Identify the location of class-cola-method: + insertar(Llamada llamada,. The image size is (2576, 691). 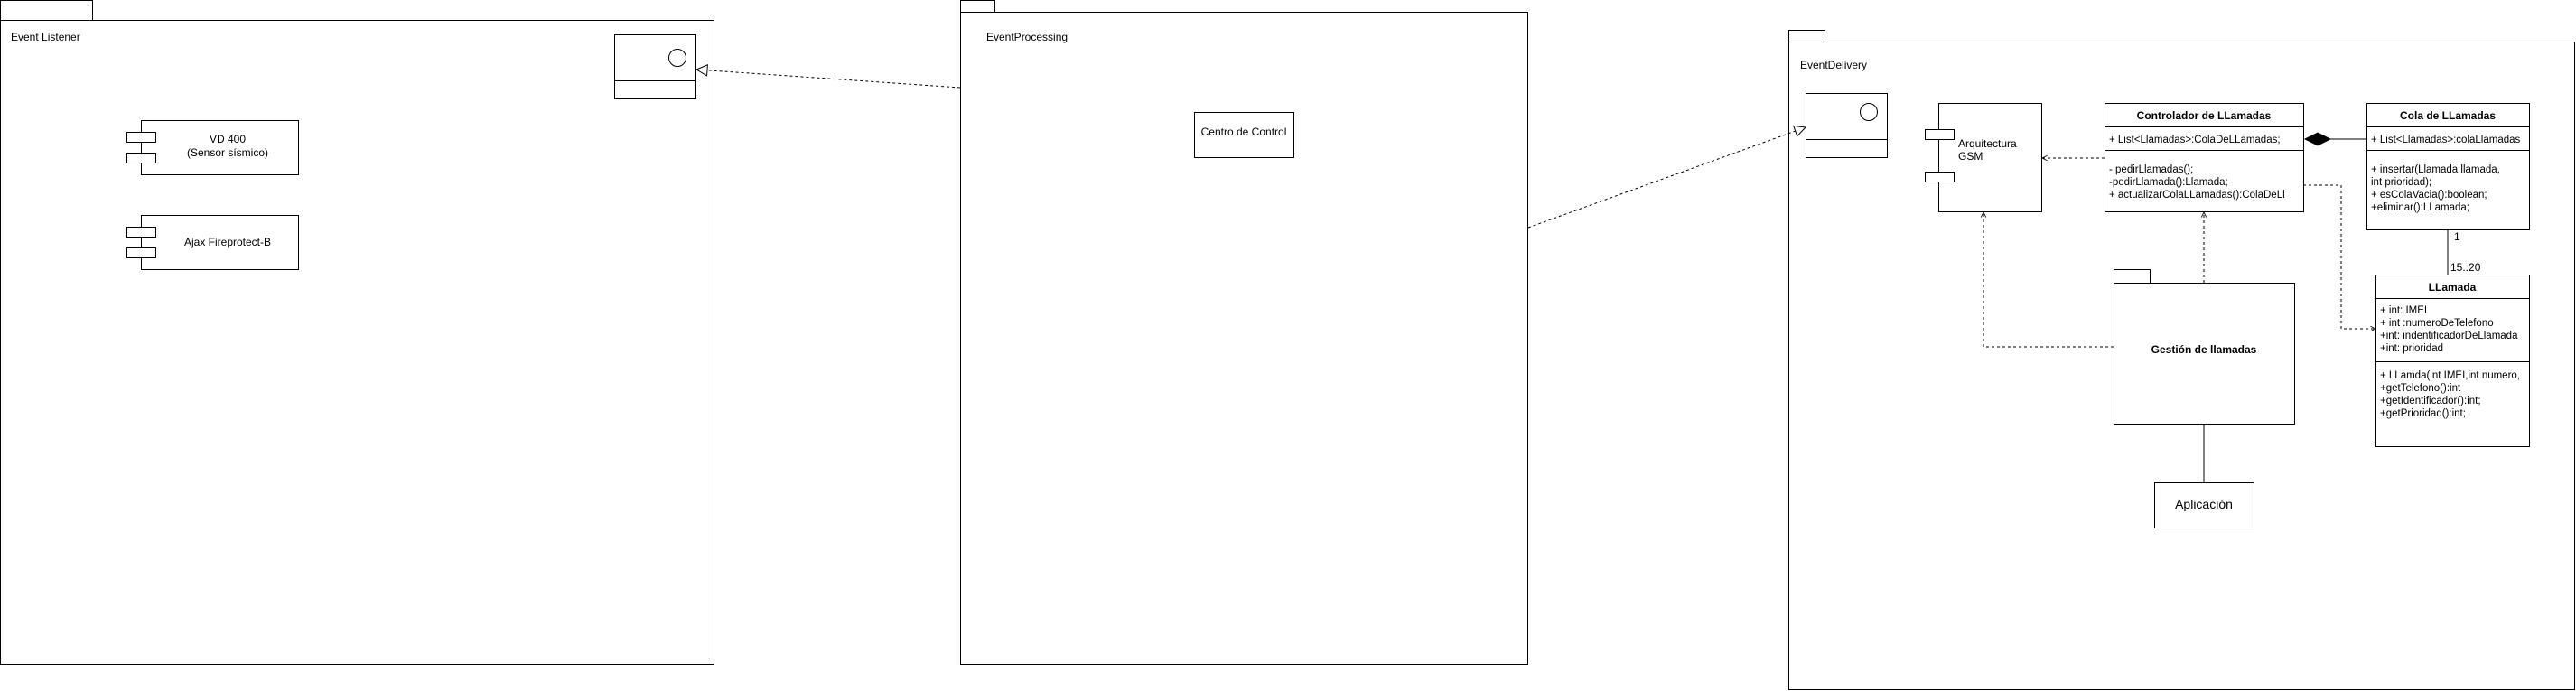
(2435, 169).